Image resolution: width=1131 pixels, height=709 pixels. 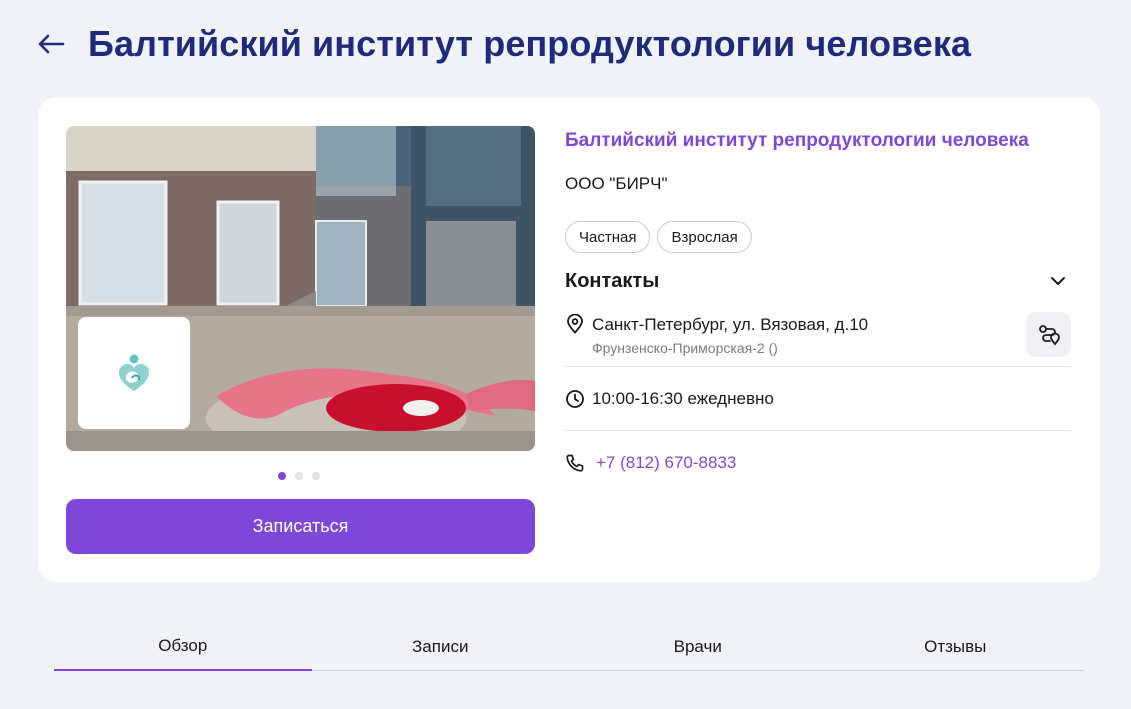 I want to click on contacts-title: Контакты, so click(x=612, y=280).